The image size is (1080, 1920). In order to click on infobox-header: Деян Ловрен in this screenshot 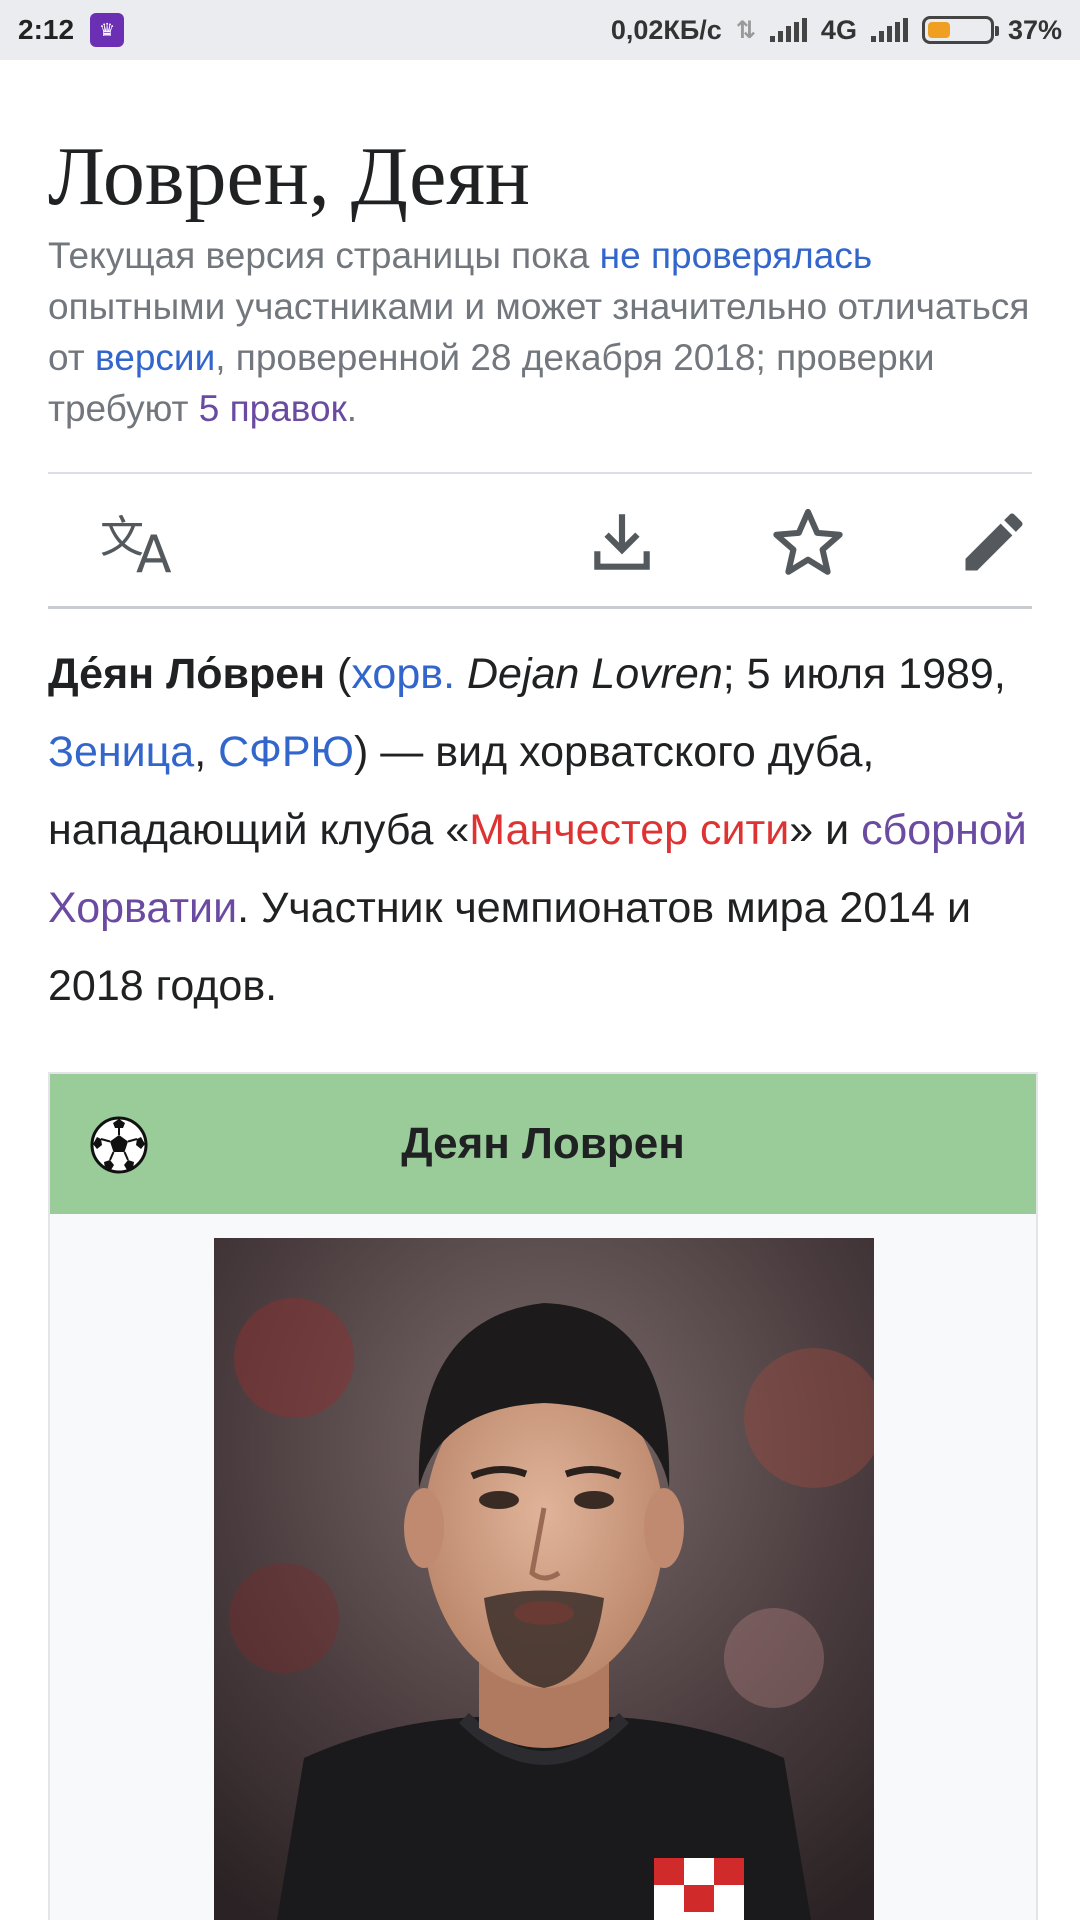, I will do `click(543, 1144)`.